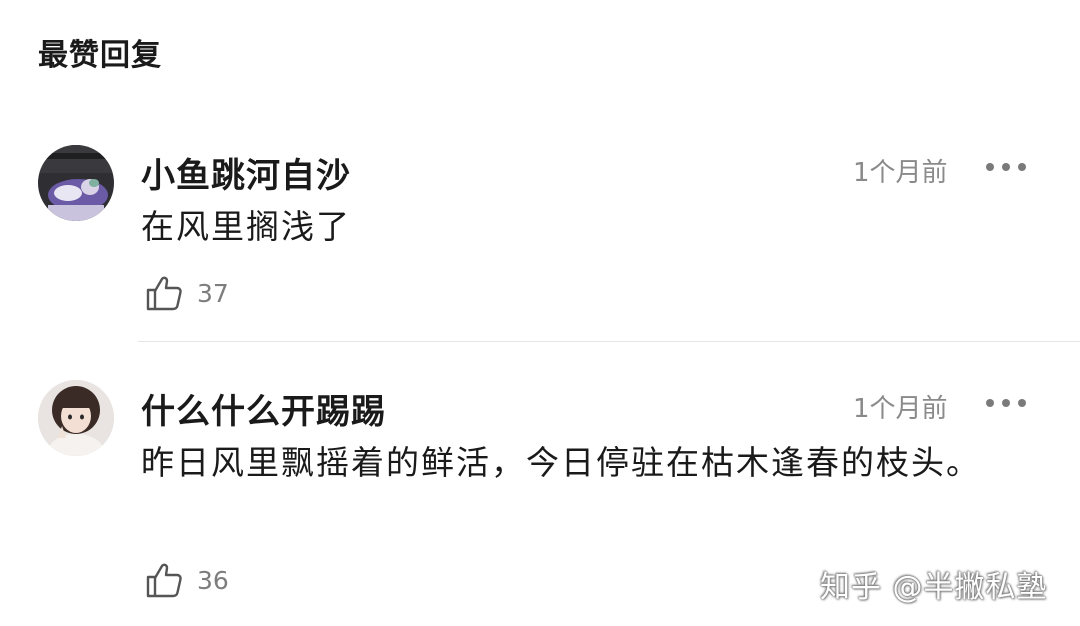 The height and width of the screenshot is (626, 1080). Describe the element at coordinates (609, 341) in the screenshot. I see `divider` at that location.